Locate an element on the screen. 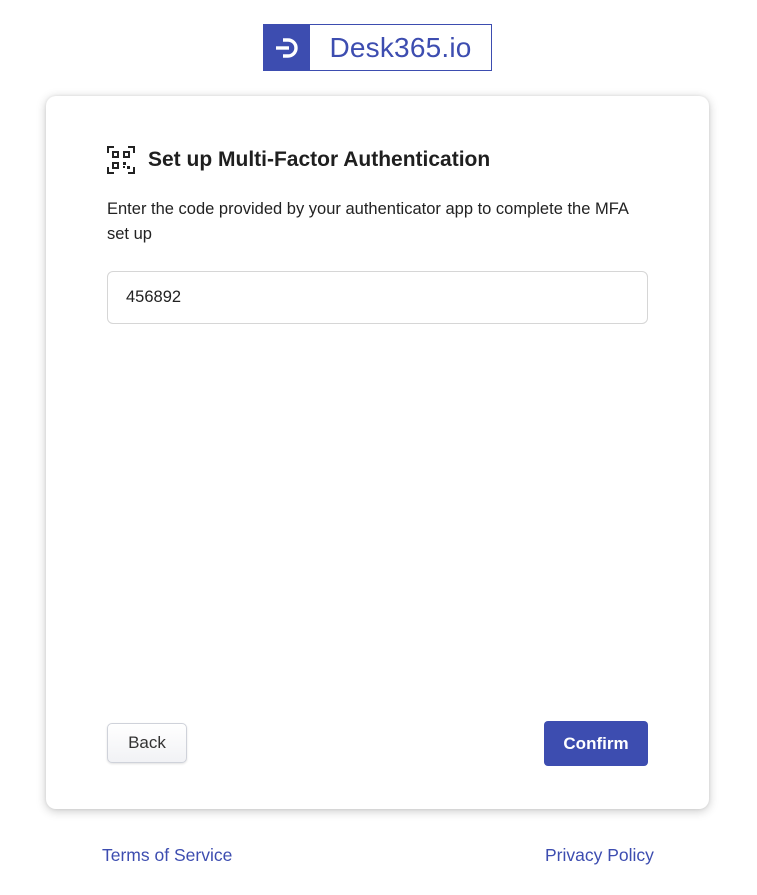  title-row: Set up Multi-Factor Authentication is located at coordinates (298, 160).